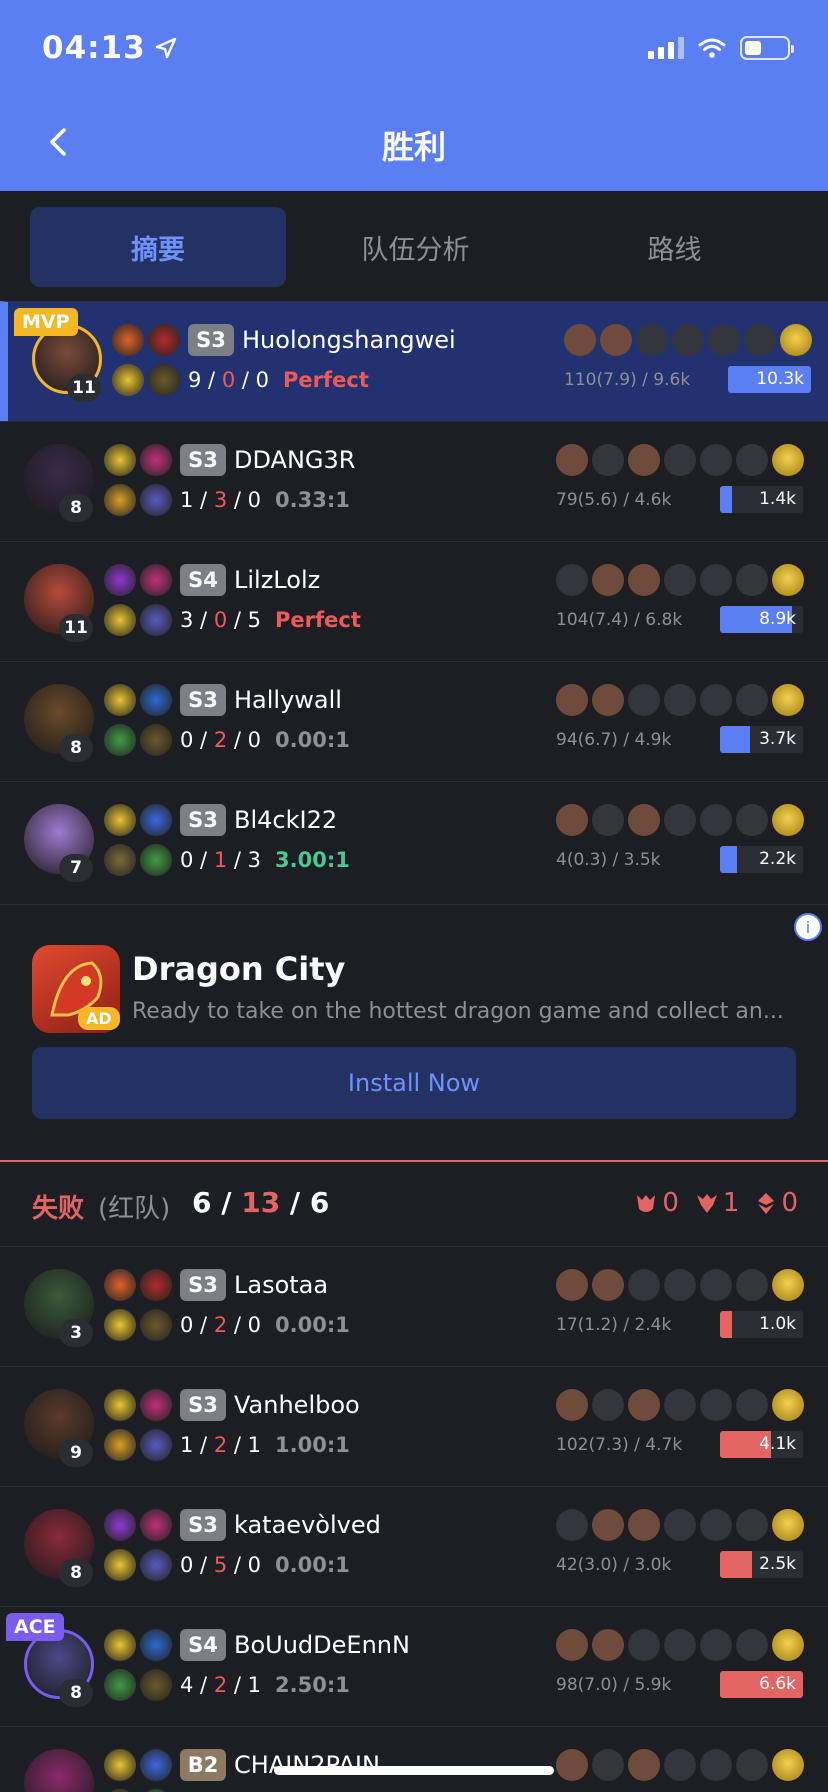 This screenshot has height=1792, width=828. Describe the element at coordinates (766, 1203) in the screenshot. I see `tower-icon` at that location.